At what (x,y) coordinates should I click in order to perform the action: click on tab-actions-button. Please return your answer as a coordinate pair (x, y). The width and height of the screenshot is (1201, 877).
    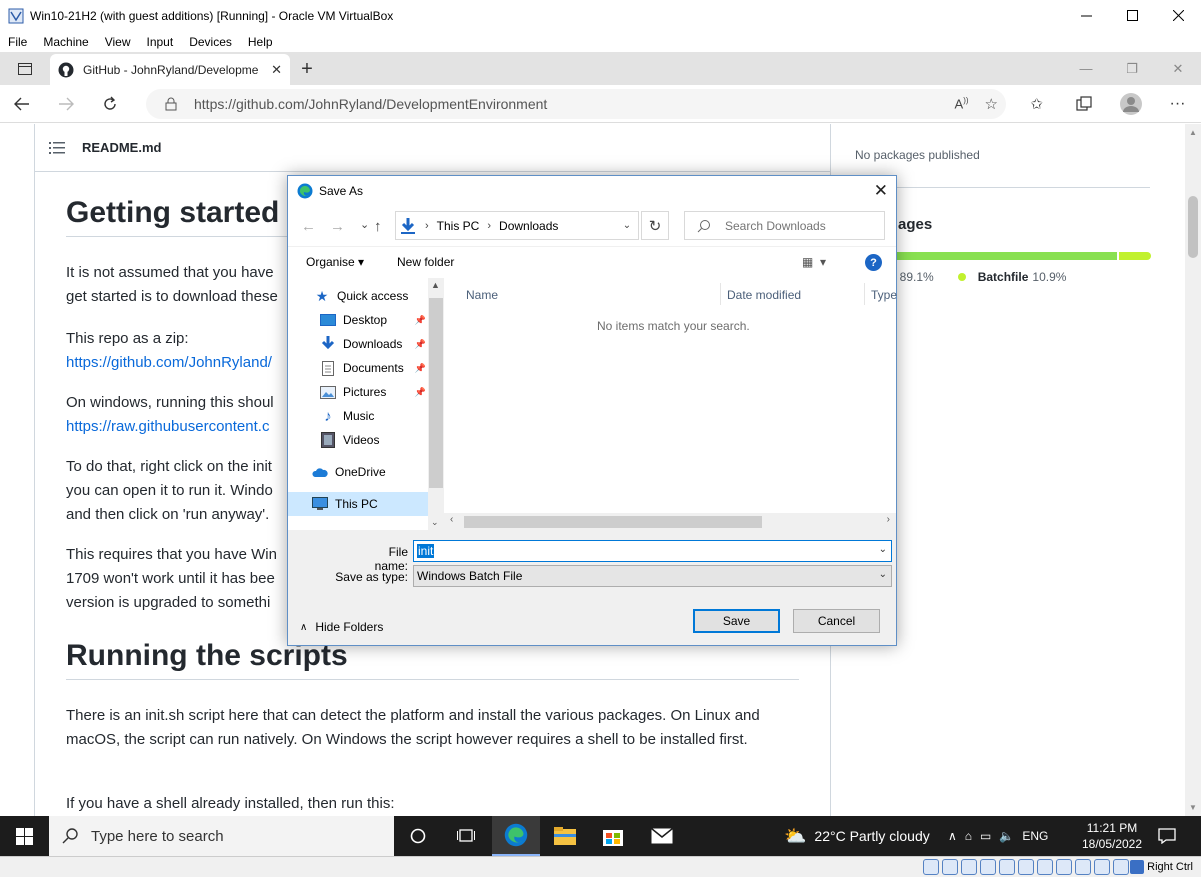
    Looking at the image, I should click on (25, 68).